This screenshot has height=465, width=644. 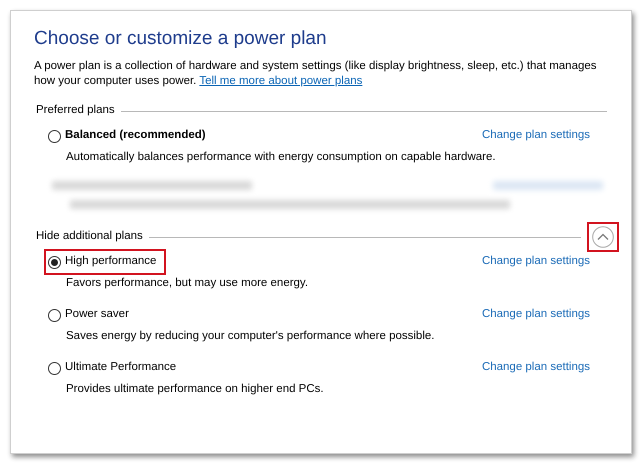 What do you see at coordinates (105, 262) in the screenshot?
I see `plan-radio-option: High performance` at bounding box center [105, 262].